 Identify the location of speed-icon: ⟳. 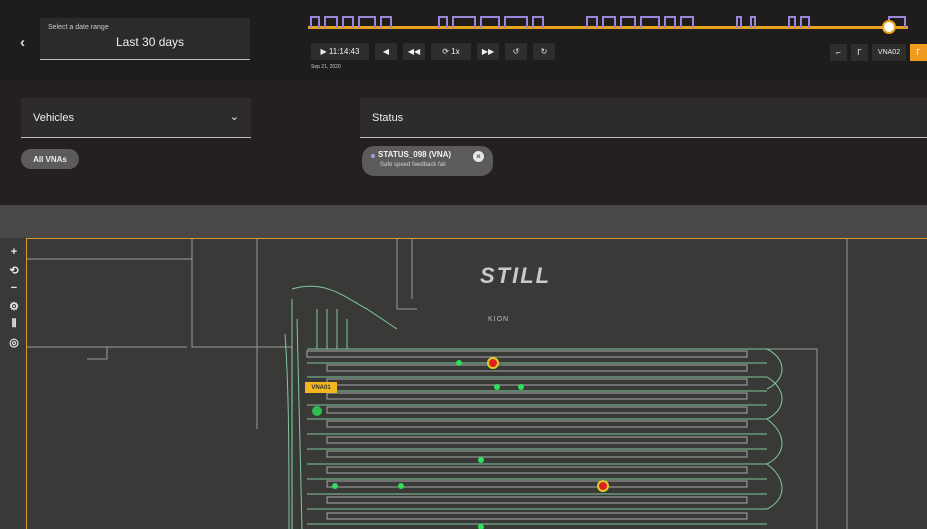
(447, 51).